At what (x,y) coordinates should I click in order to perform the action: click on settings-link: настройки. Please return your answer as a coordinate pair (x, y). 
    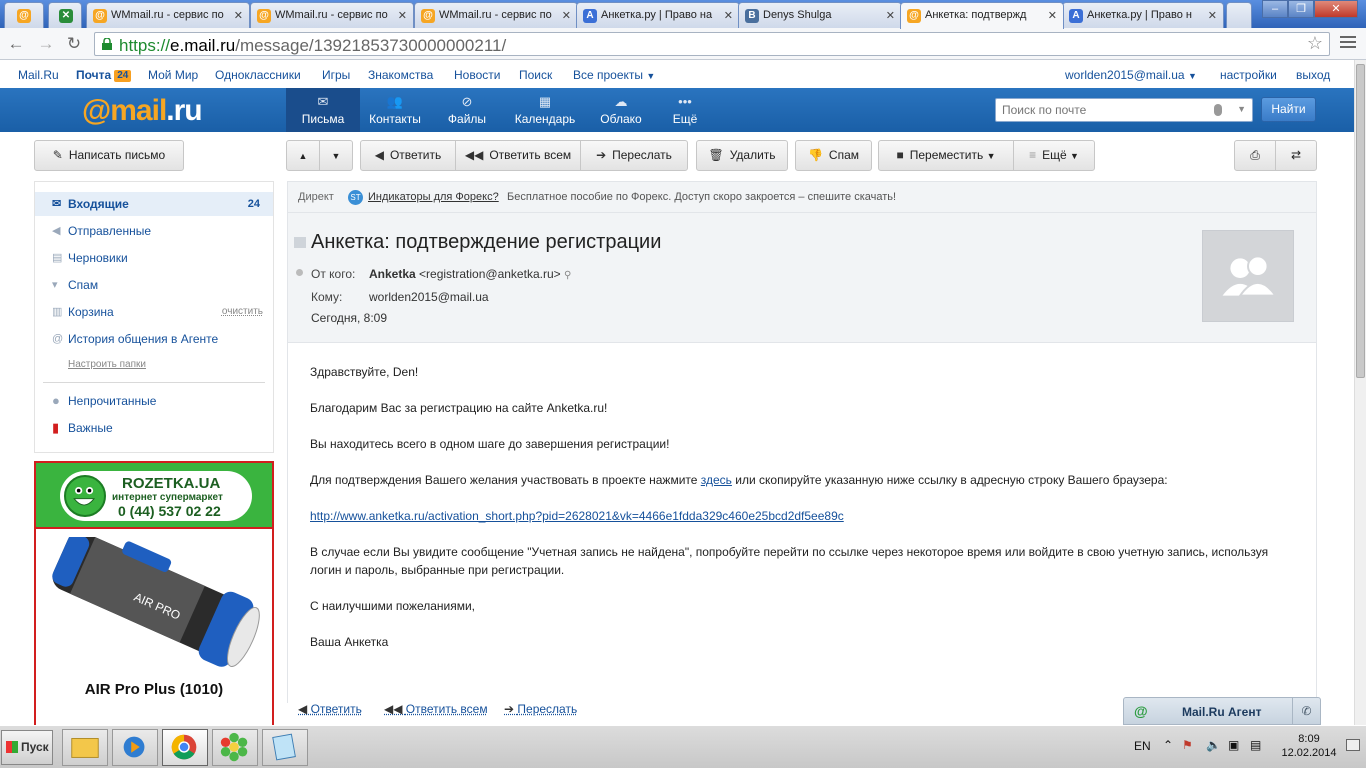
    Looking at the image, I should click on (1248, 75).